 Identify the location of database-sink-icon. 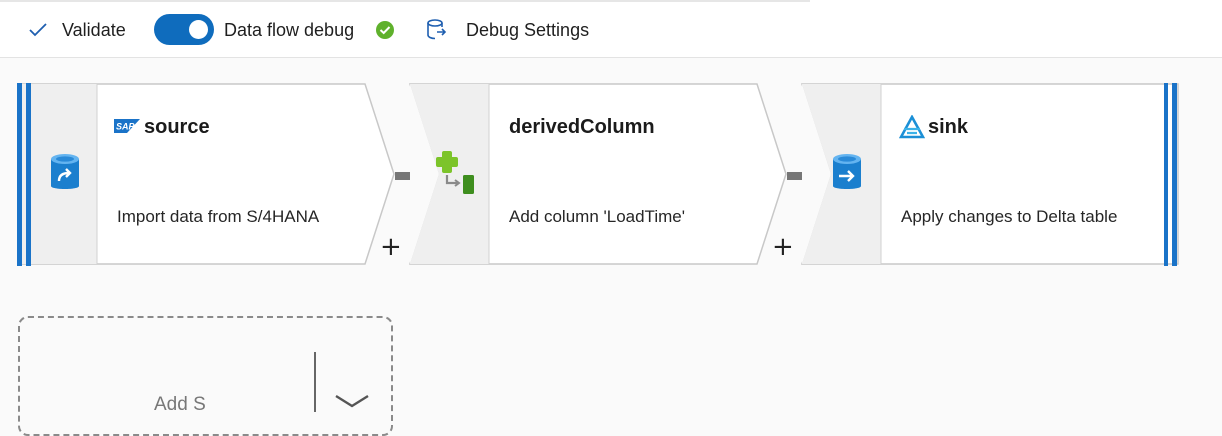
(847, 175).